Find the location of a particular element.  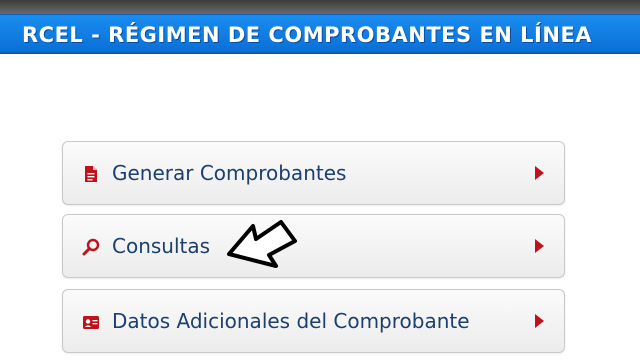

document-icon is located at coordinates (91, 174).